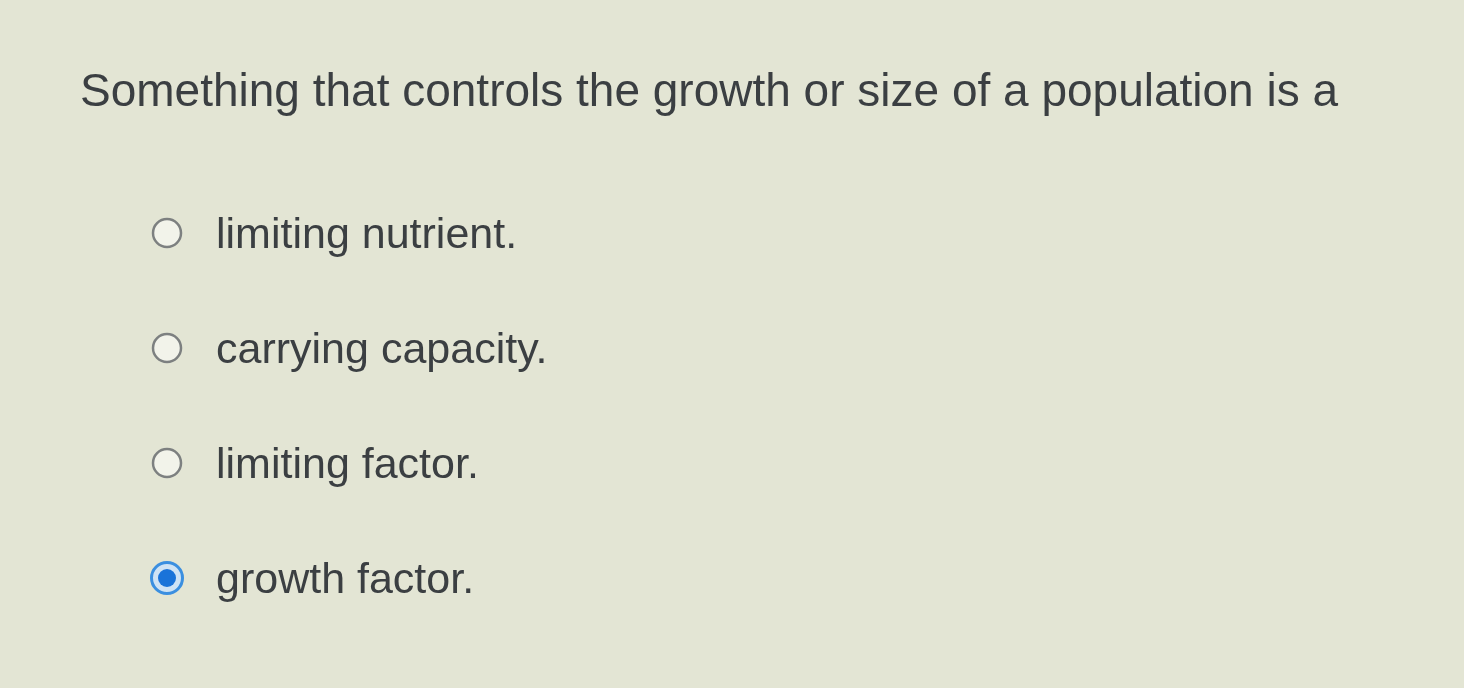 The height and width of the screenshot is (688, 1464). I want to click on answer-option: limiting nutrient., so click(367, 233).